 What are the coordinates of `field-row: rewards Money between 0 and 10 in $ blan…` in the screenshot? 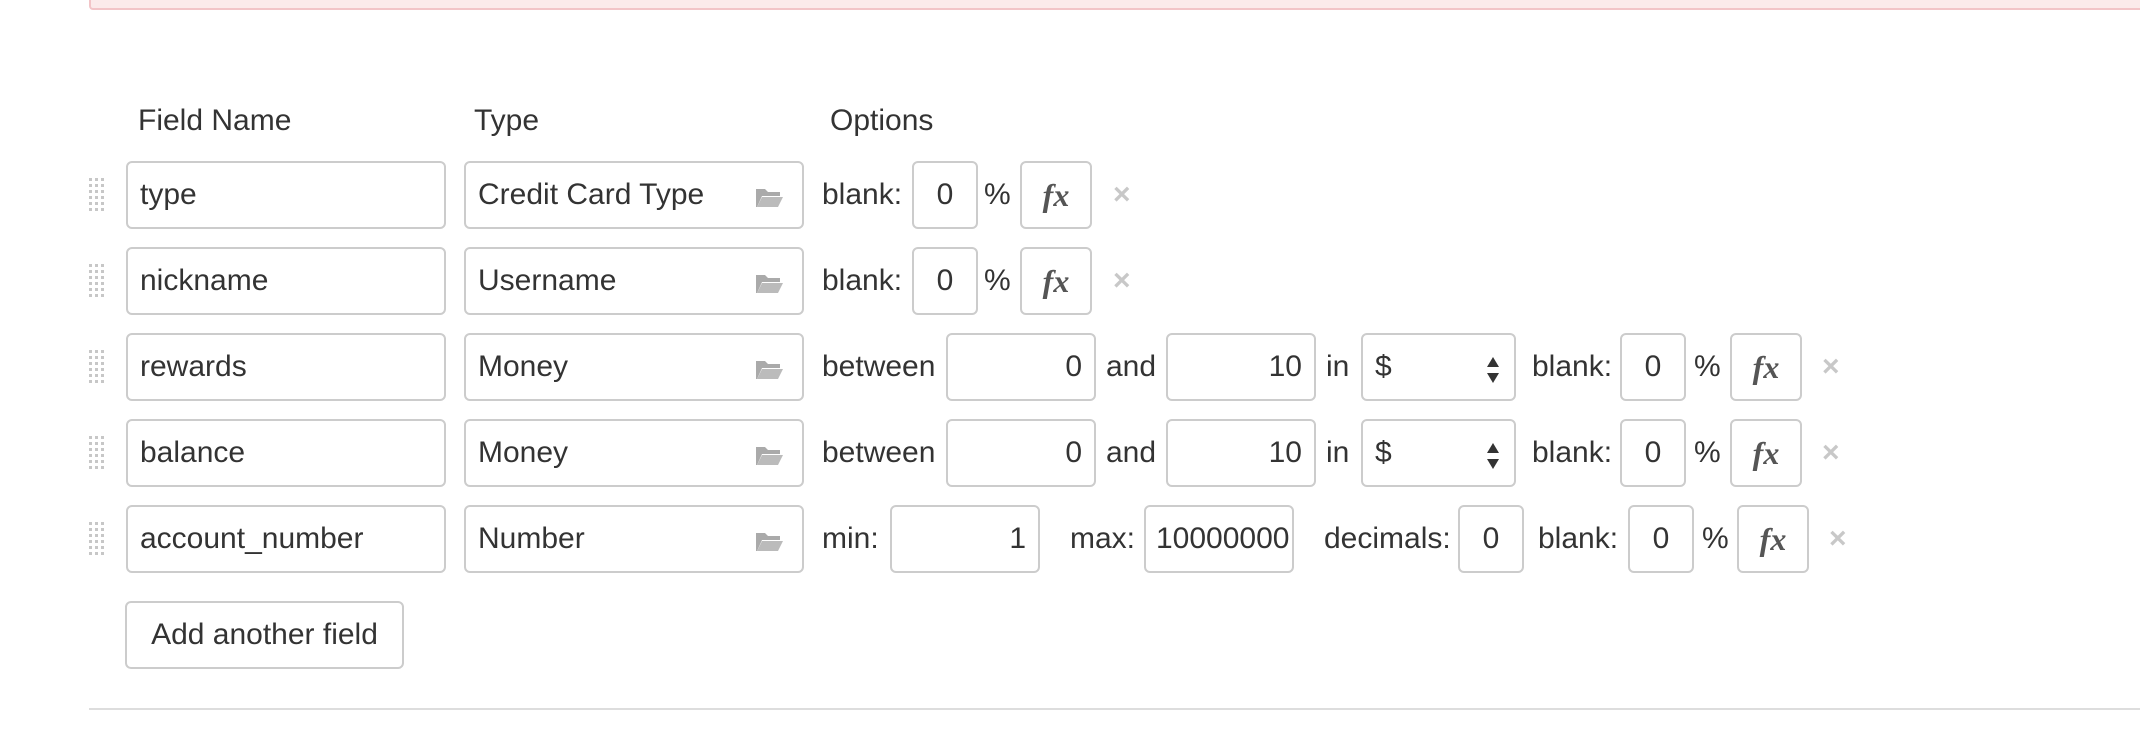 It's located at (1070, 367).